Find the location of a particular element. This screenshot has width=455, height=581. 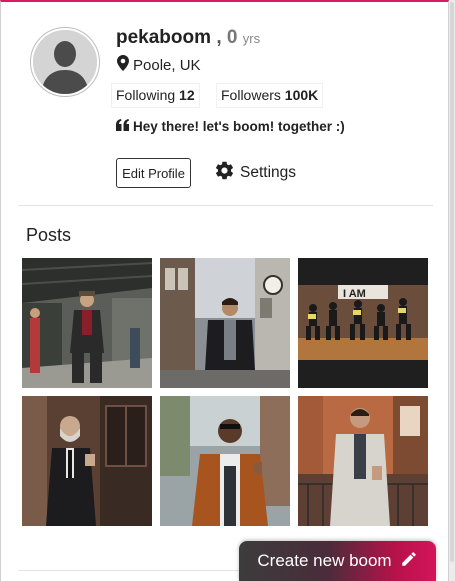

profile-header: pekaboom , 0 yrs is located at coordinates (188, 38).